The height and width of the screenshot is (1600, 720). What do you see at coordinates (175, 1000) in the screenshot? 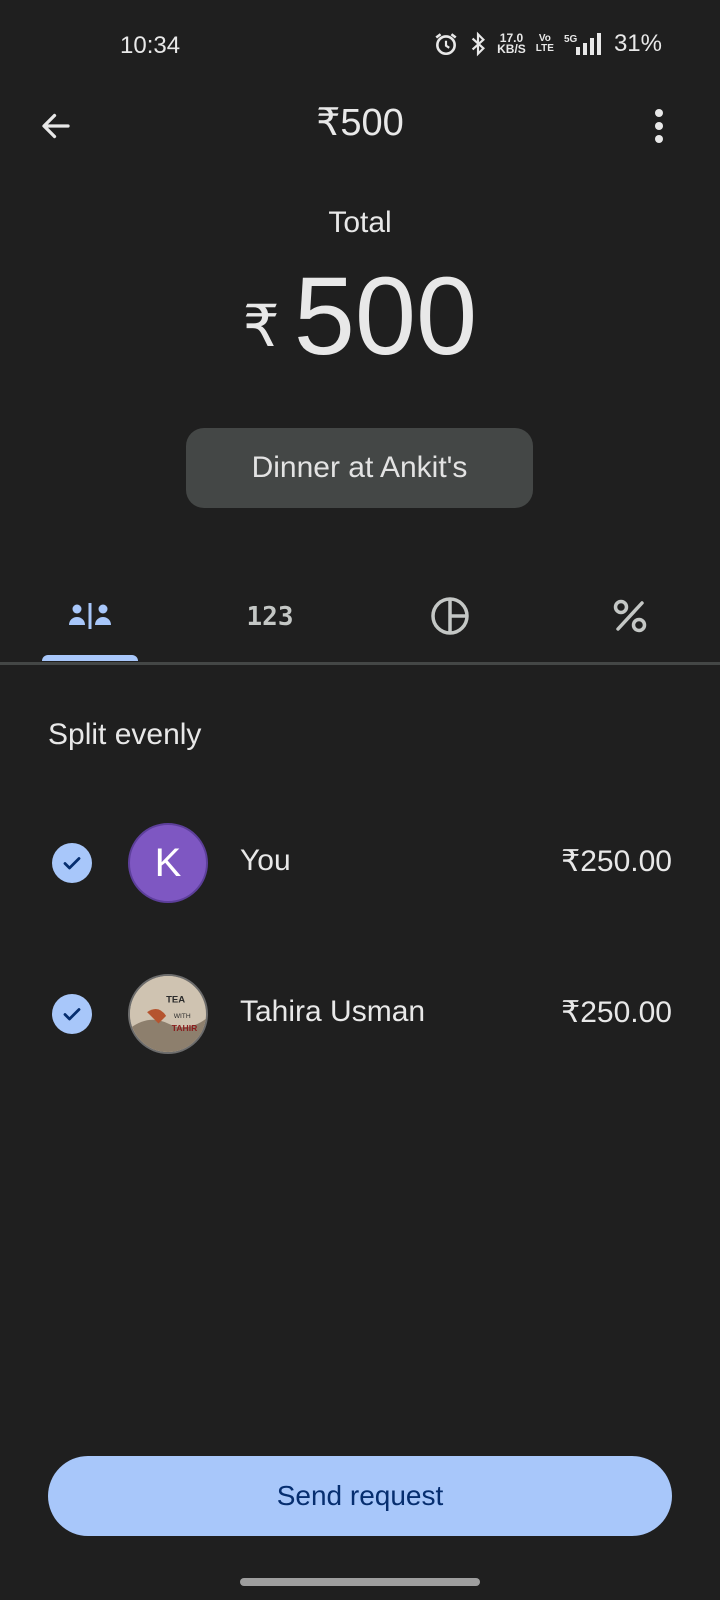
I see `svg-text: TEA` at bounding box center [175, 1000].